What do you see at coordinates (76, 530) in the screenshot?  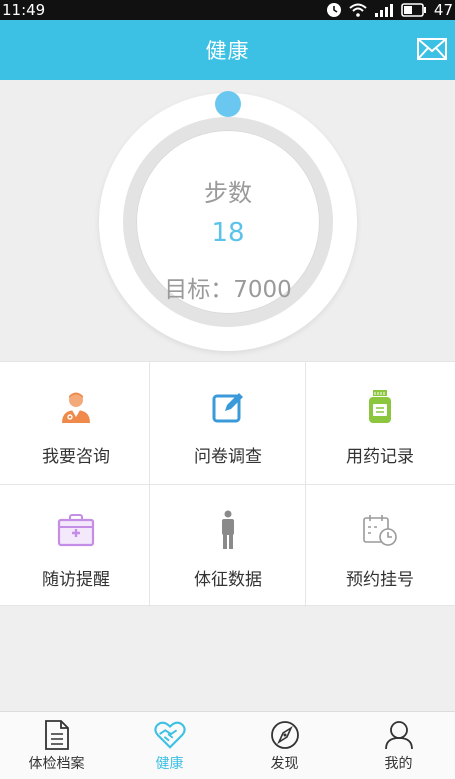 I see `medical-kit-icon` at bounding box center [76, 530].